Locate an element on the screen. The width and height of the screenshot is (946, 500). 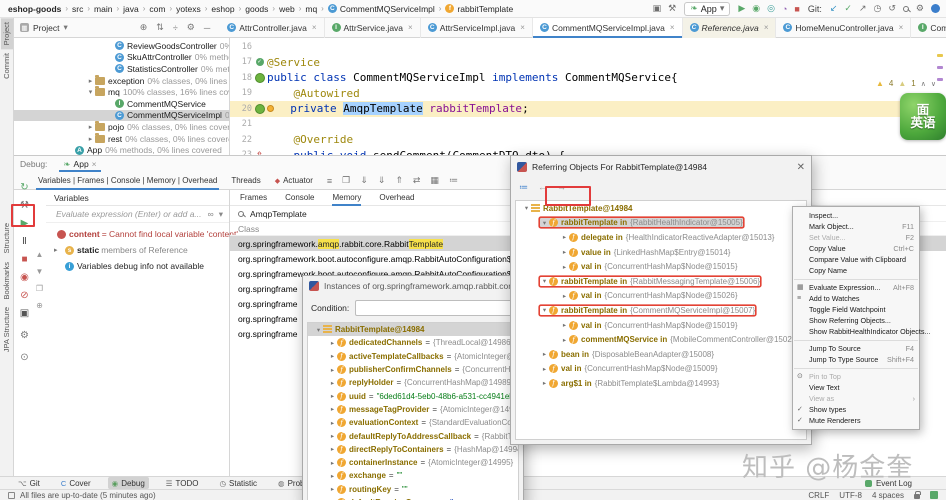
editor-tab: I AttrService.java × is located at coordinates (373, 27).